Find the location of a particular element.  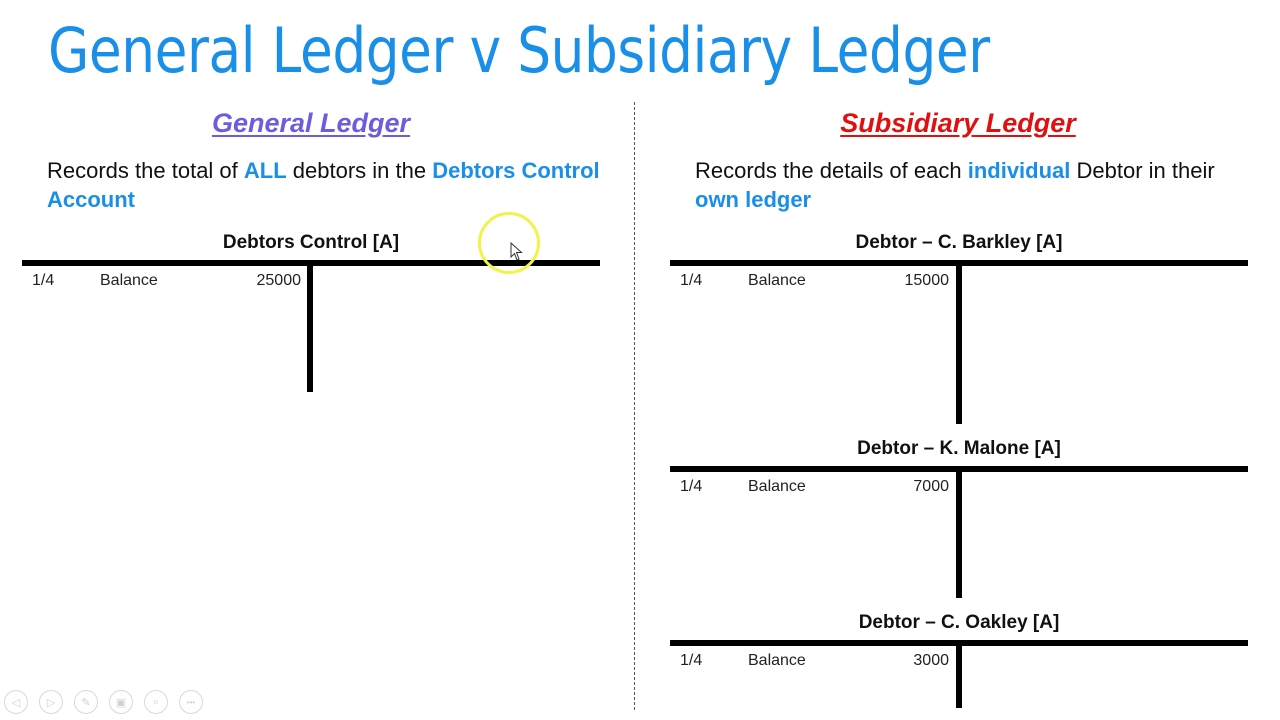

t-account-k-malone: Debtor – K. Malone [A] 1/4 Balance 7000 is located at coordinates (959, 518).